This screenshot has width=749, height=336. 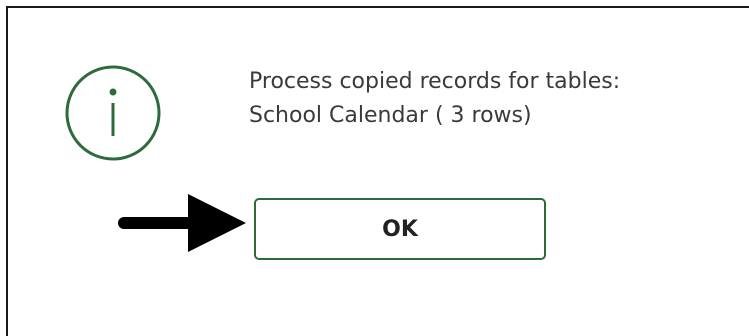 I want to click on message-line-2: School Calendar ( 3 rows), so click(x=390, y=115).